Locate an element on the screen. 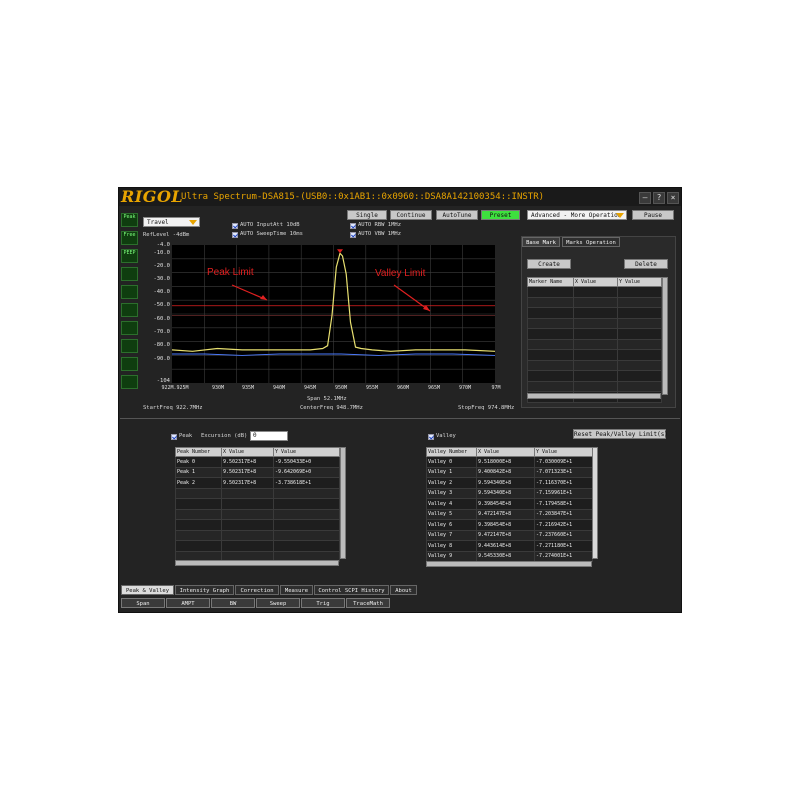 Image resolution: width=800 pixels, height=800 pixels. peak-table-scrollbar is located at coordinates (343, 503).